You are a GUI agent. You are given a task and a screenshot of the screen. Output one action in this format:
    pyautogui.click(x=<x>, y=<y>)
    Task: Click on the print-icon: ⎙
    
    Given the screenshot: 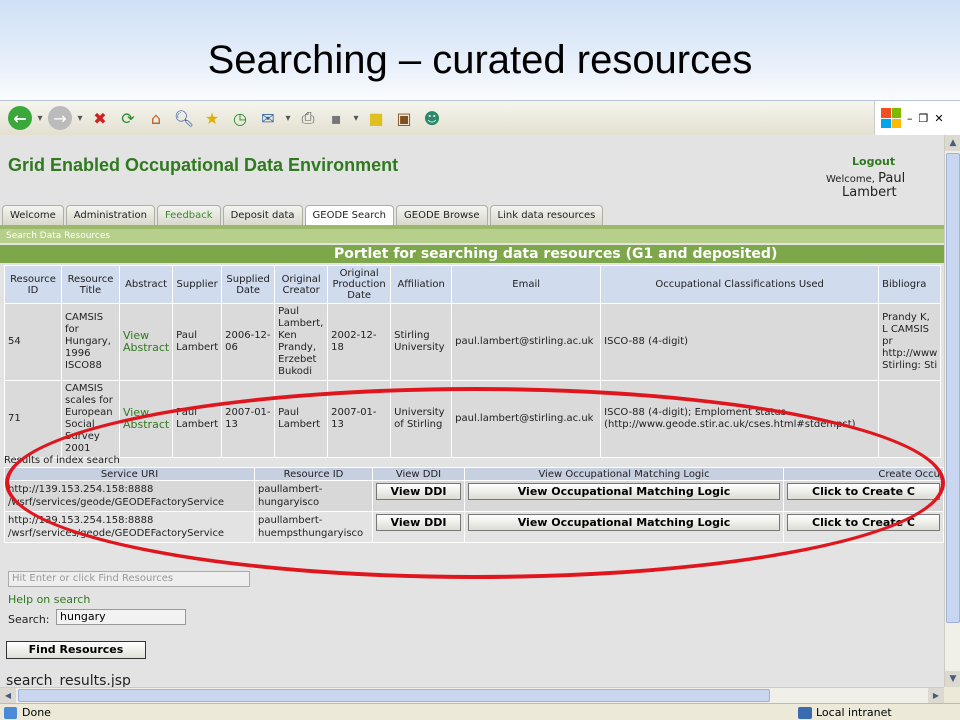 What is the action you would take?
    pyautogui.click(x=308, y=118)
    